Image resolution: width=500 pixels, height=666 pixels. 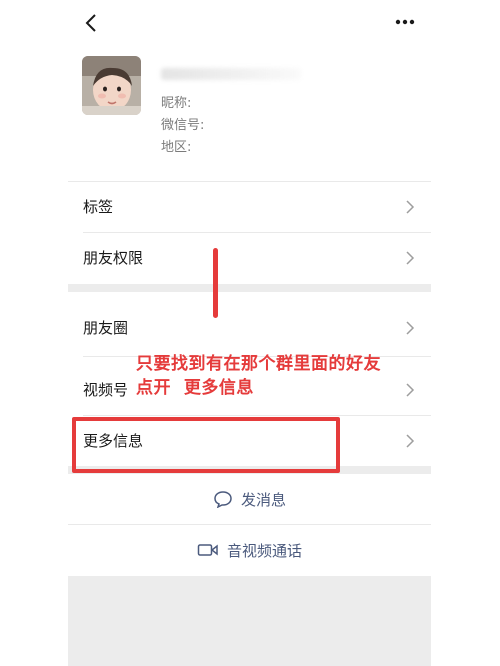 I want to click on video-camera-icon, so click(x=207, y=550).